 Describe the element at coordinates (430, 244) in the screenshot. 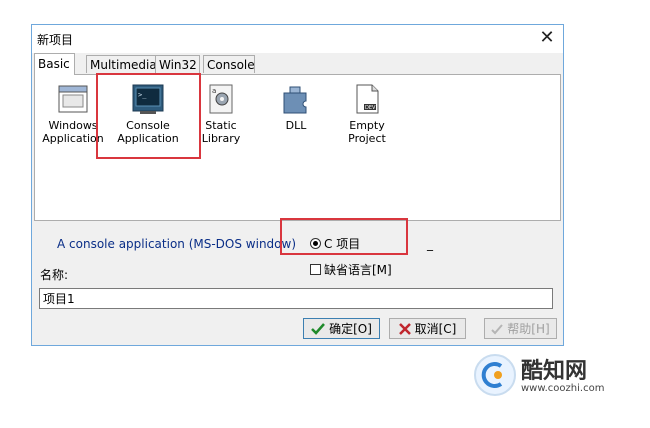

I see `language-cpp-option: _` at that location.